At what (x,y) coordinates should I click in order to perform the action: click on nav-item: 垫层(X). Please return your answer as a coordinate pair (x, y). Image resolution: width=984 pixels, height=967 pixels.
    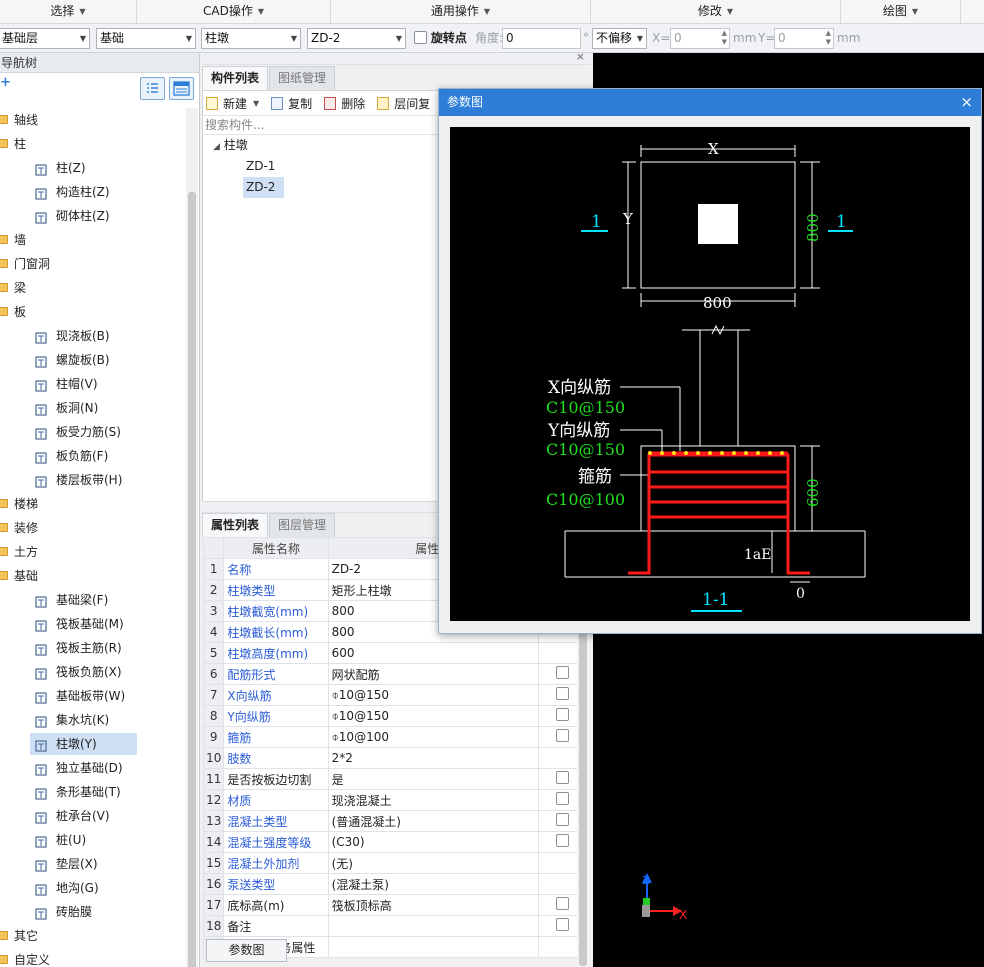
    Looking at the image, I should click on (93, 864).